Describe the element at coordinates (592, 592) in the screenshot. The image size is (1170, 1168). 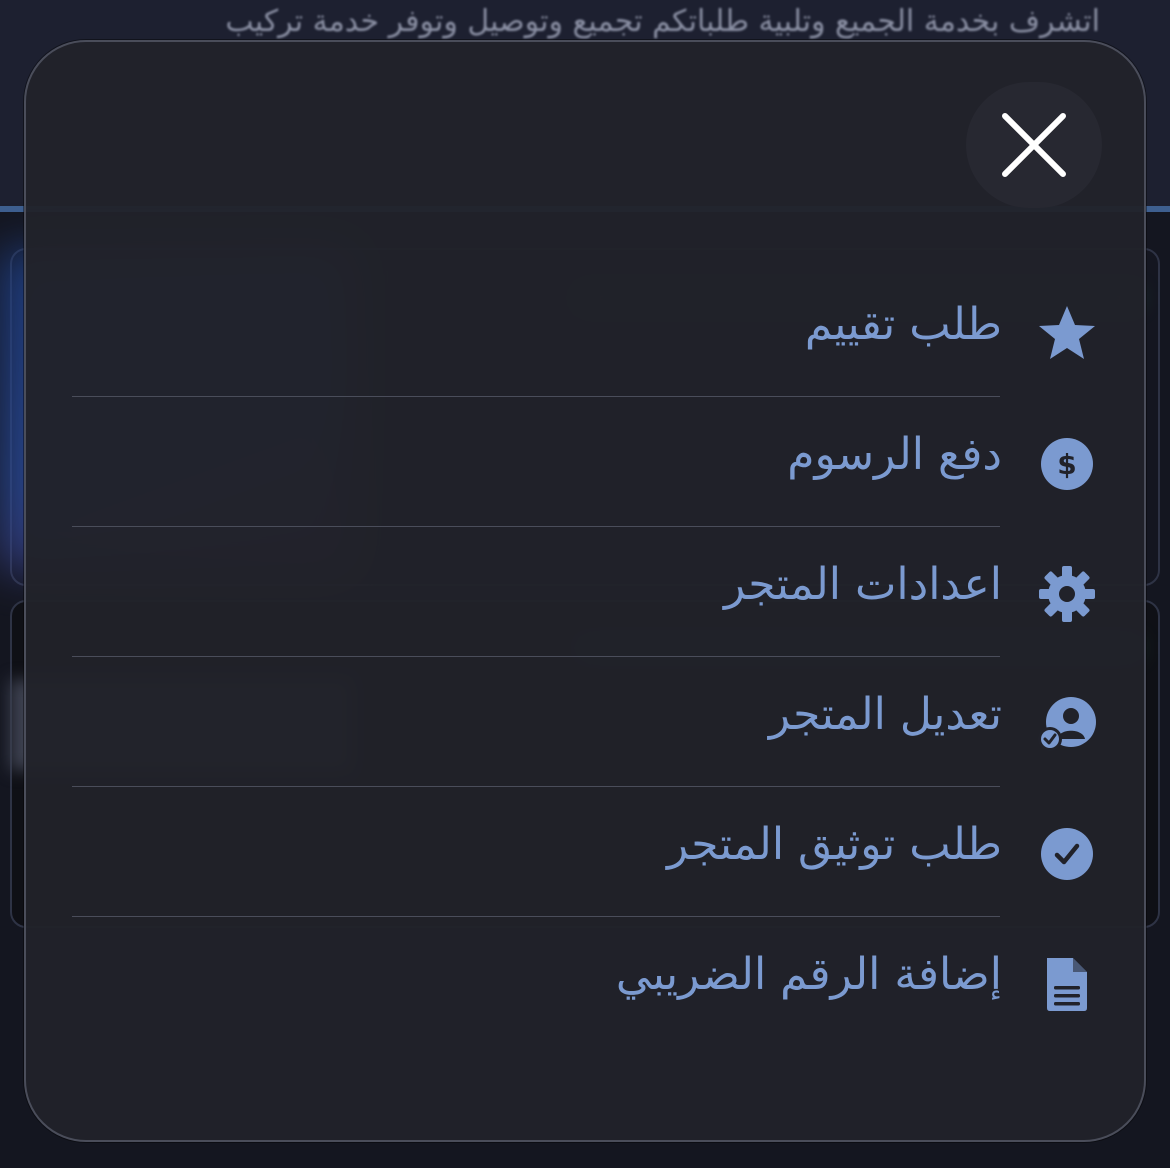
I see `menu-item-store-settings: اعدادات المتجر` at that location.